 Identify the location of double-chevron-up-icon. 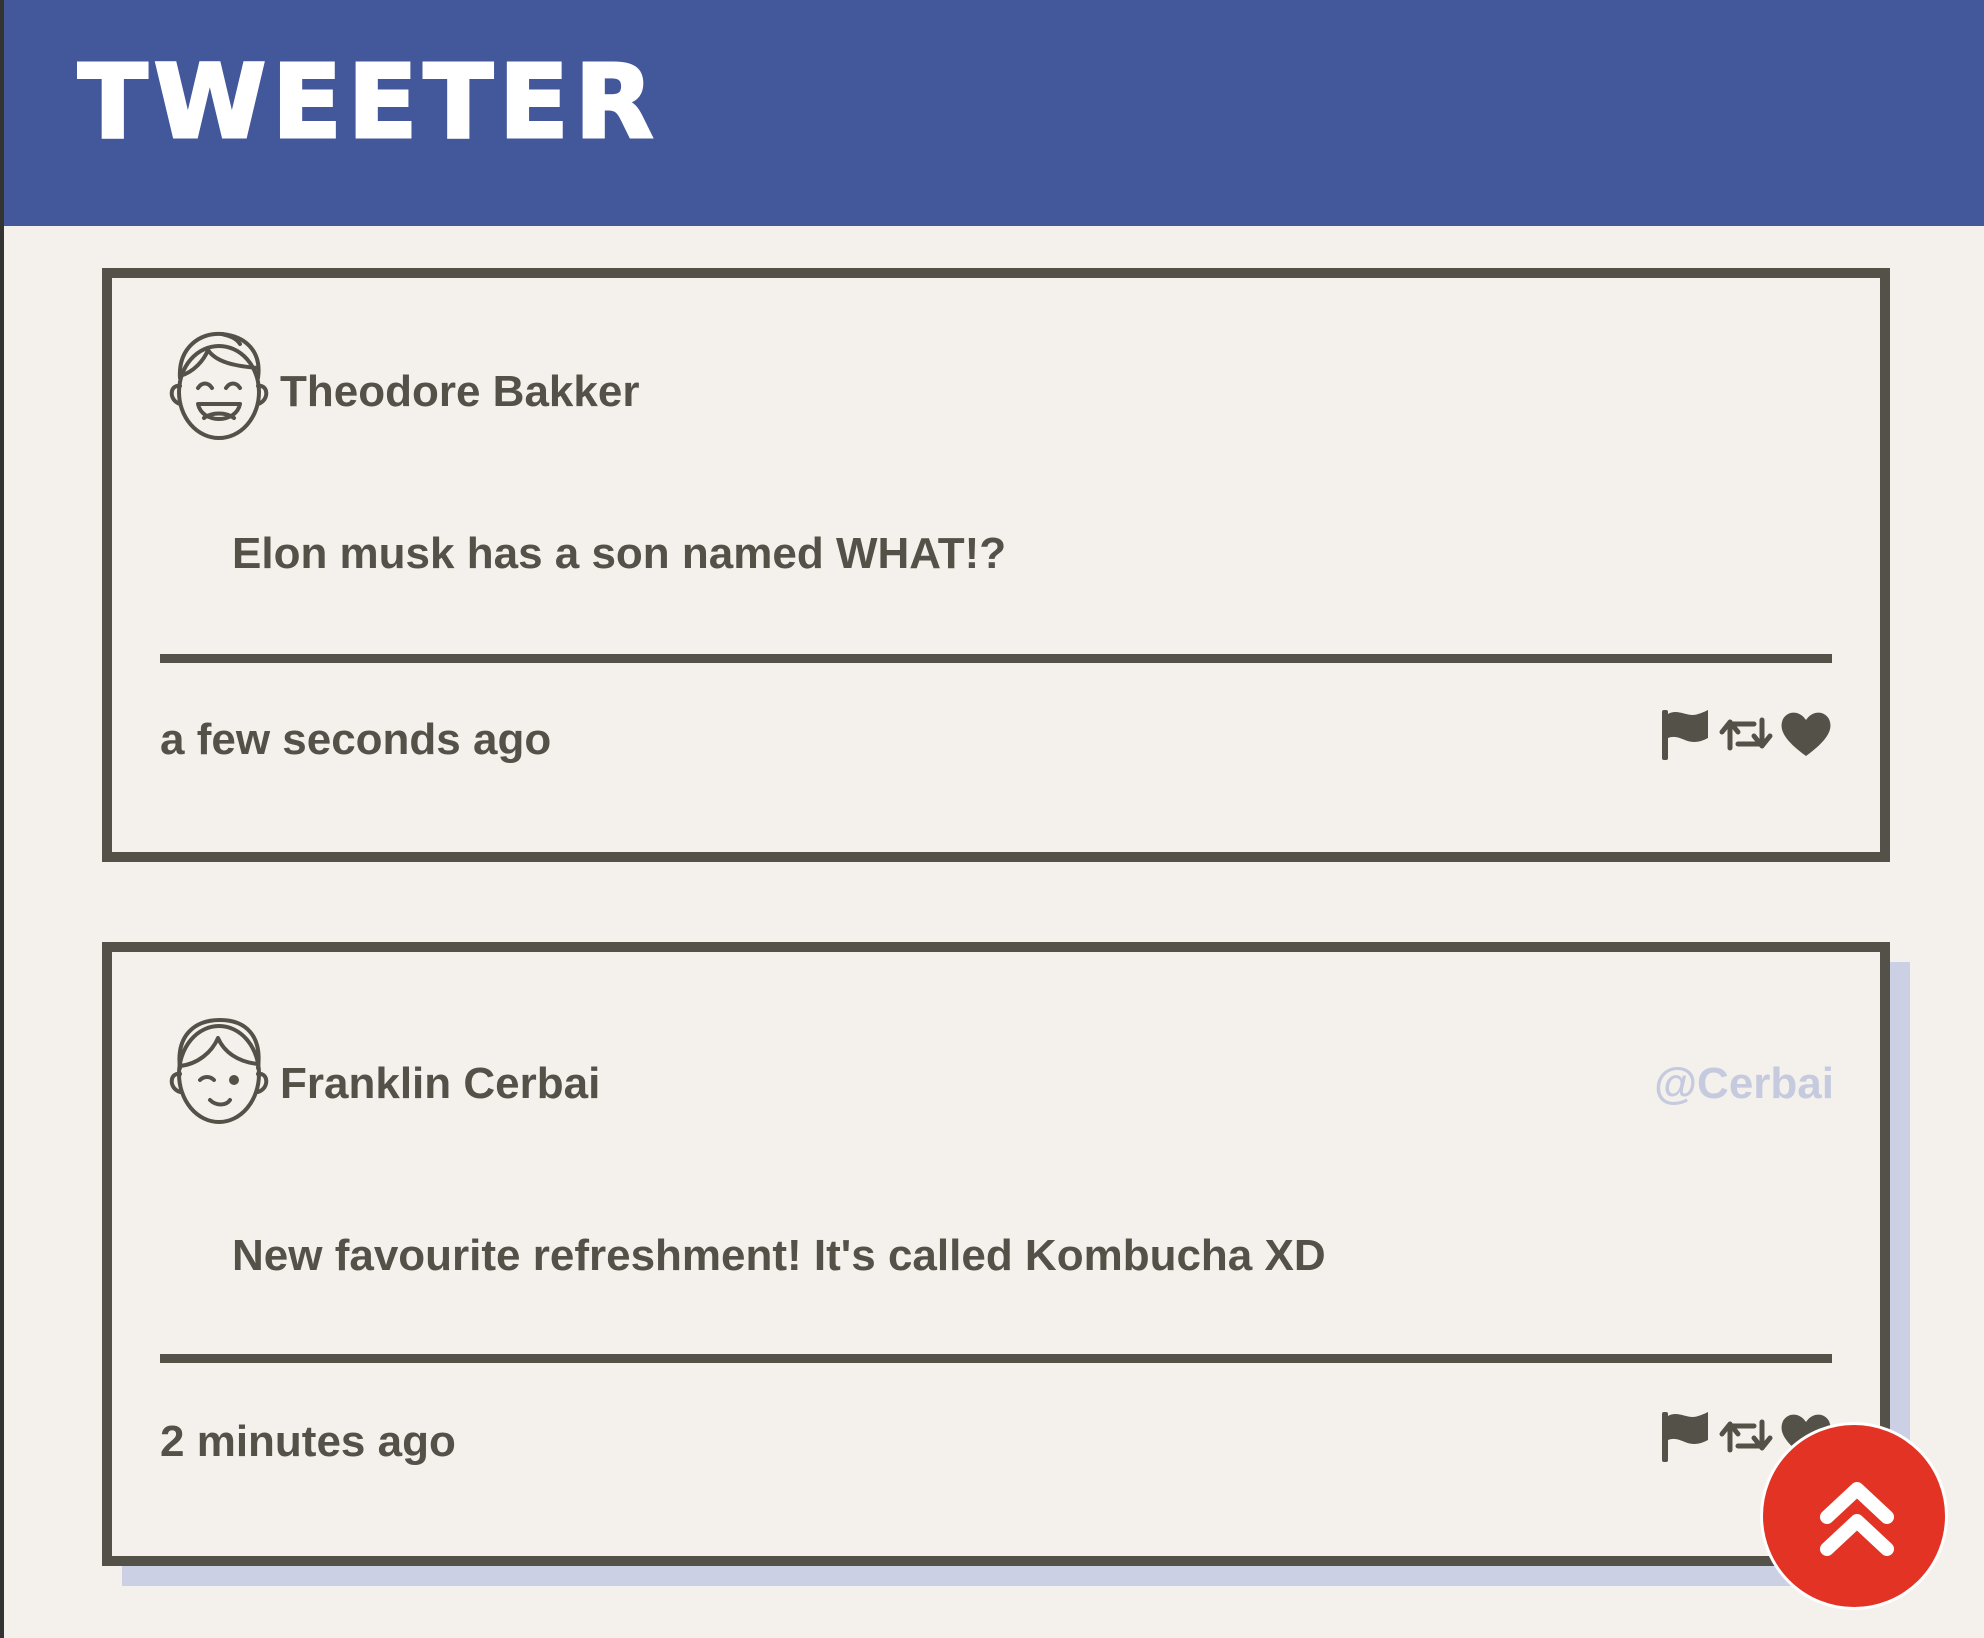
(1857, 1519).